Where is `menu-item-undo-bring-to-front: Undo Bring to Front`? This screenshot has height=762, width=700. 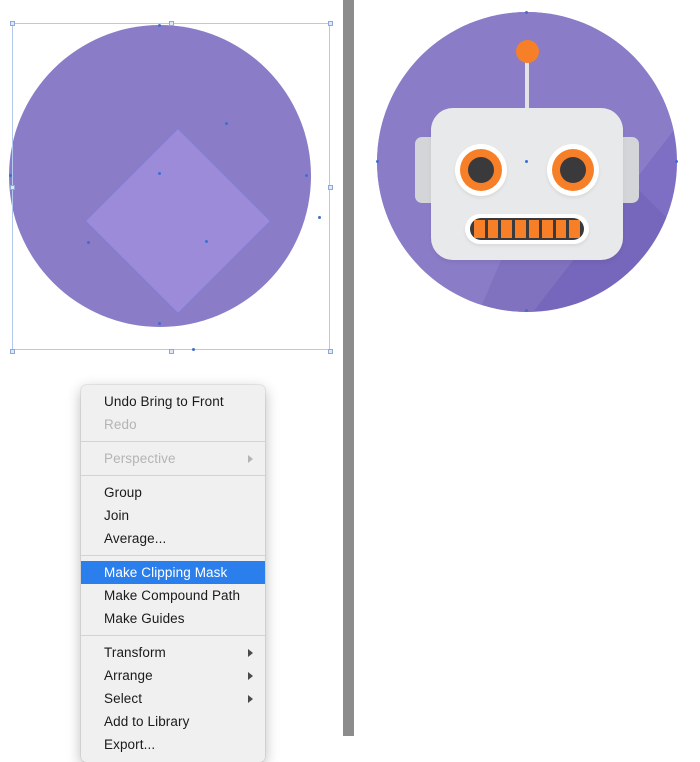 menu-item-undo-bring-to-front: Undo Bring to Front is located at coordinates (173, 401).